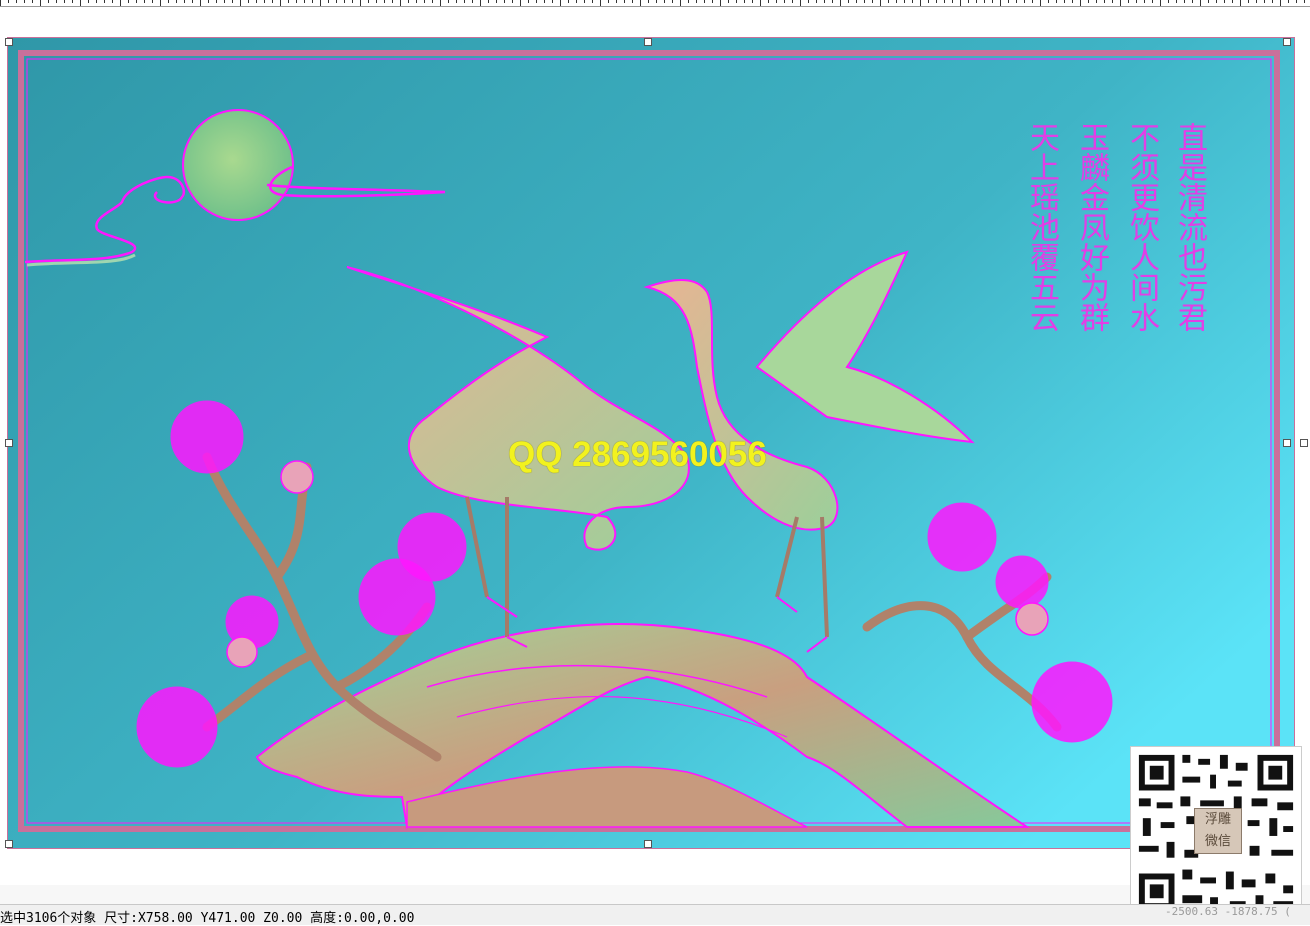 This screenshot has width=1310, height=926. Describe the element at coordinates (637, 454) in the screenshot. I see `qq-watermark-text: QQ 2869560056` at that location.